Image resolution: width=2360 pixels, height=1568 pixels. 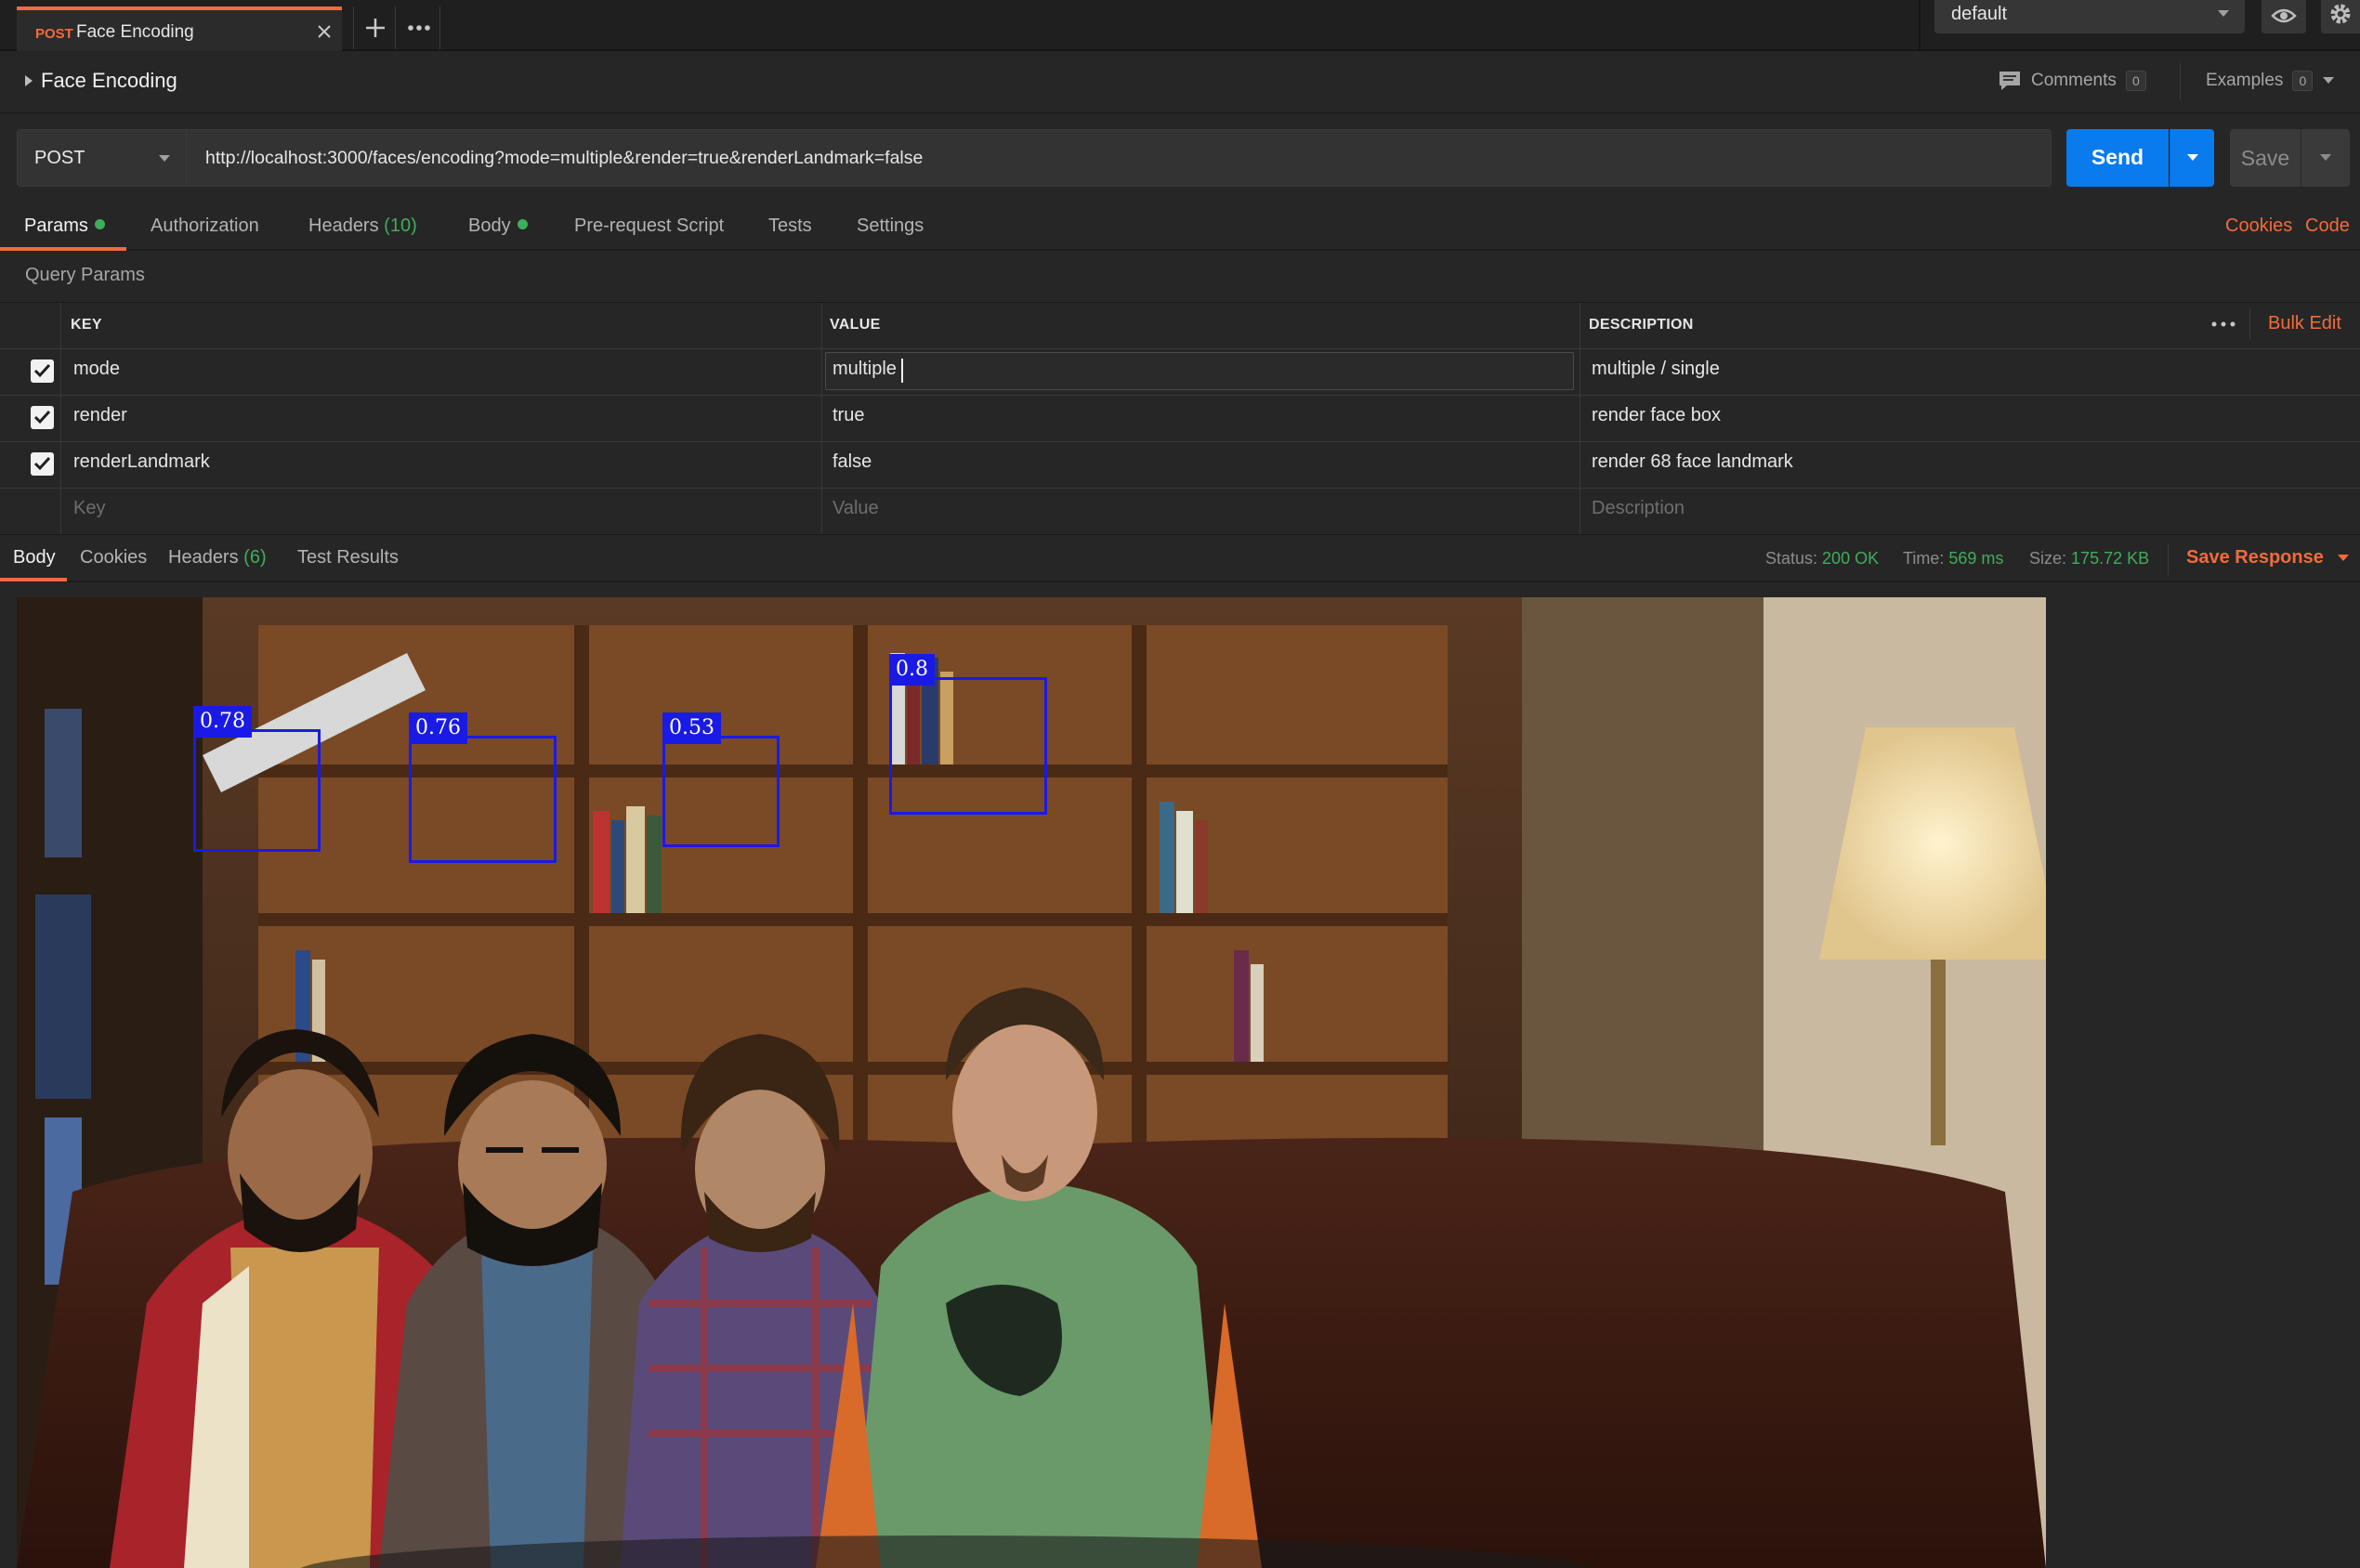 What do you see at coordinates (222, 722) in the screenshot?
I see `face-score-label: 0.78` at bounding box center [222, 722].